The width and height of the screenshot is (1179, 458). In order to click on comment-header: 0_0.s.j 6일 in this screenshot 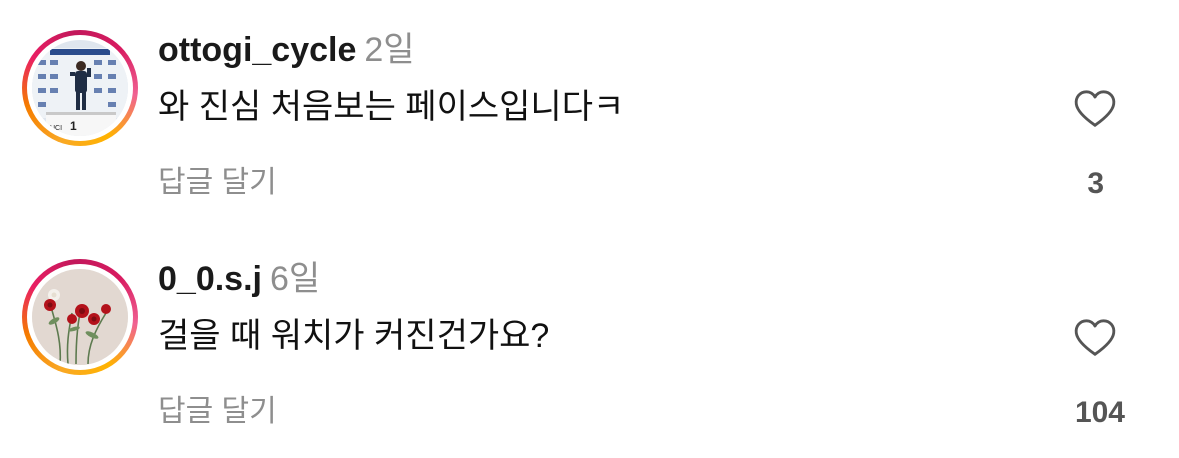, I will do `click(239, 279)`.